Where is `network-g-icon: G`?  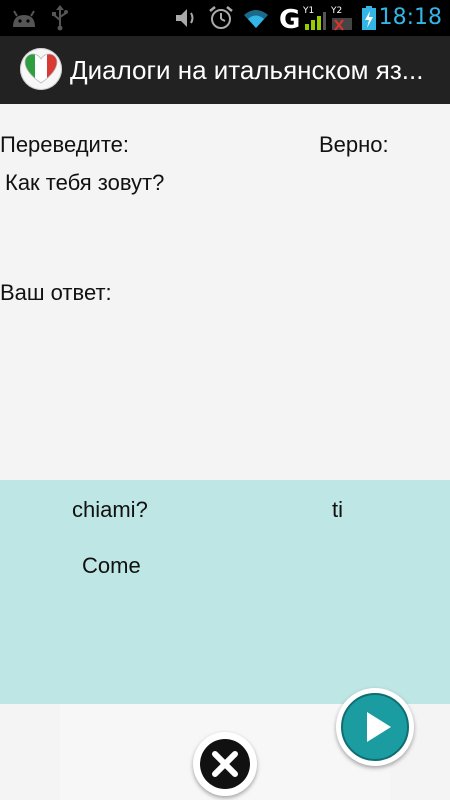 network-g-icon: G is located at coordinates (290, 18).